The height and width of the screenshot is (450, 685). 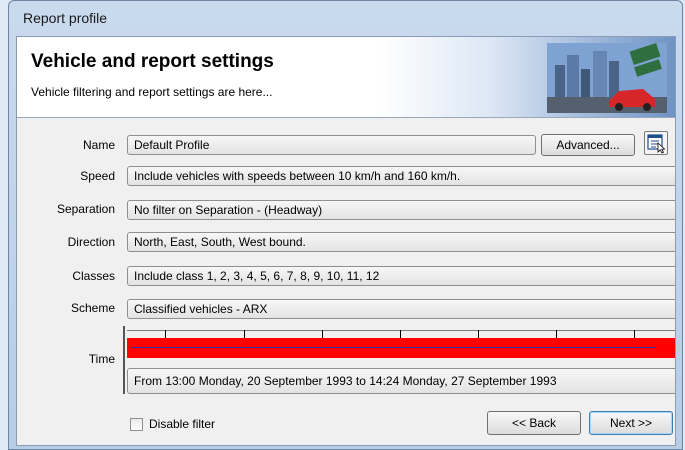 I want to click on time-ruler, so click(x=401, y=330).